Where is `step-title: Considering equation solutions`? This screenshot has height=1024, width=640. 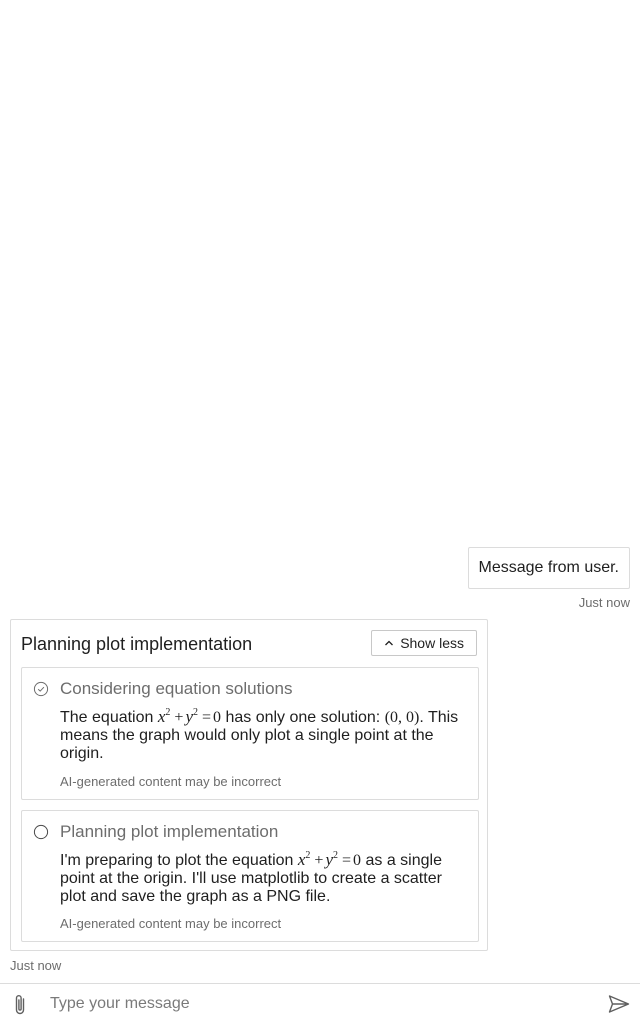
step-title: Considering equation solutions is located at coordinates (176, 688).